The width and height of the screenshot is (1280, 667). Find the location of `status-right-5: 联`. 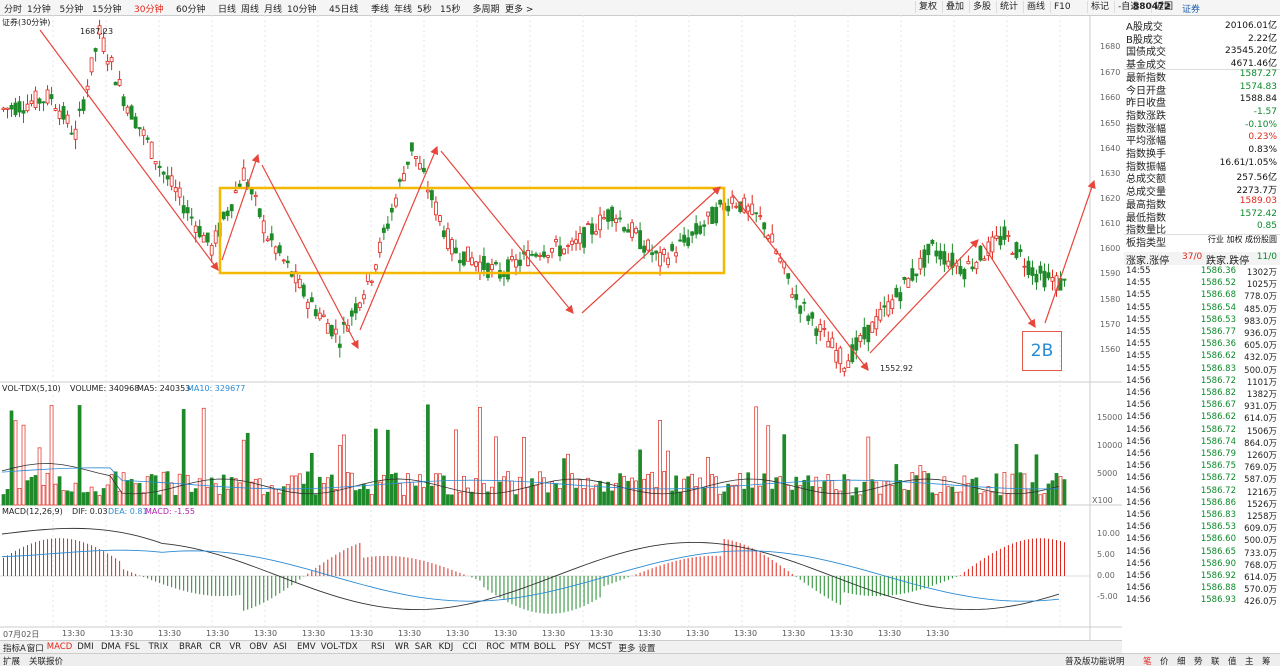

status-right-5: 联 is located at coordinates (1215, 661).